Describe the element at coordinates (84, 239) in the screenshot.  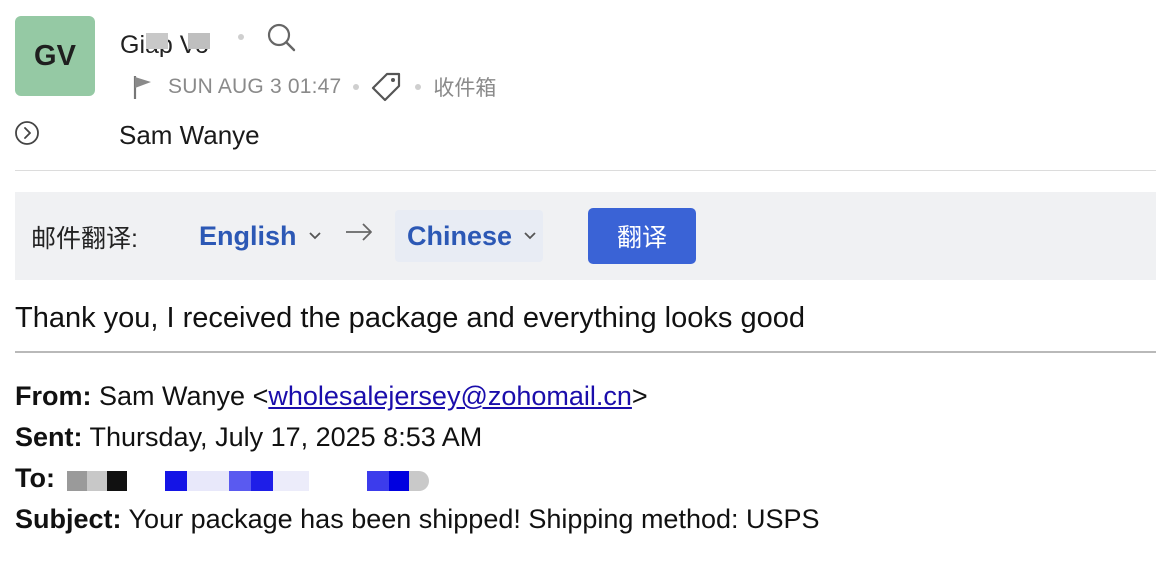
I see `translate-label: 邮件翻译:` at that location.